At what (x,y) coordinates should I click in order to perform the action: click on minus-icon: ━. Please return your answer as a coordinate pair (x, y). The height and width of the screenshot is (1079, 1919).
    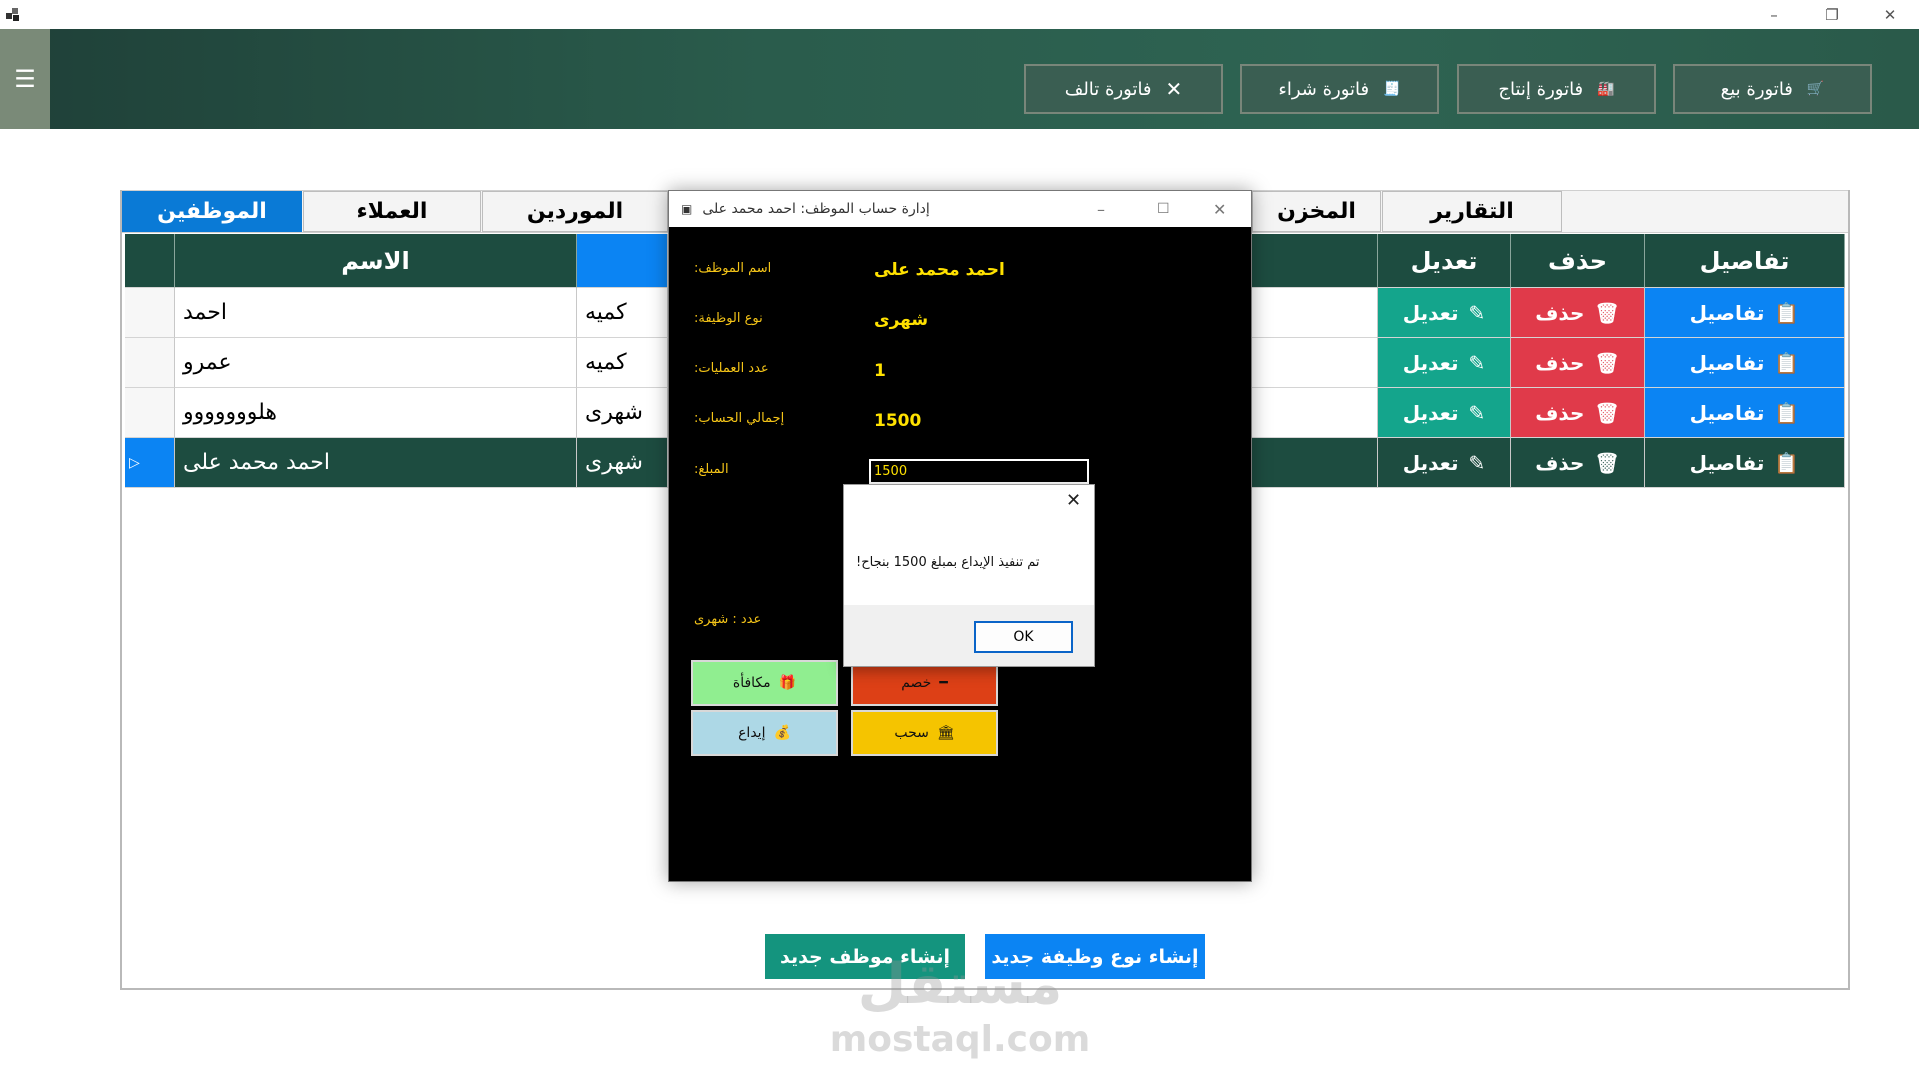
    Looking at the image, I should click on (943, 683).